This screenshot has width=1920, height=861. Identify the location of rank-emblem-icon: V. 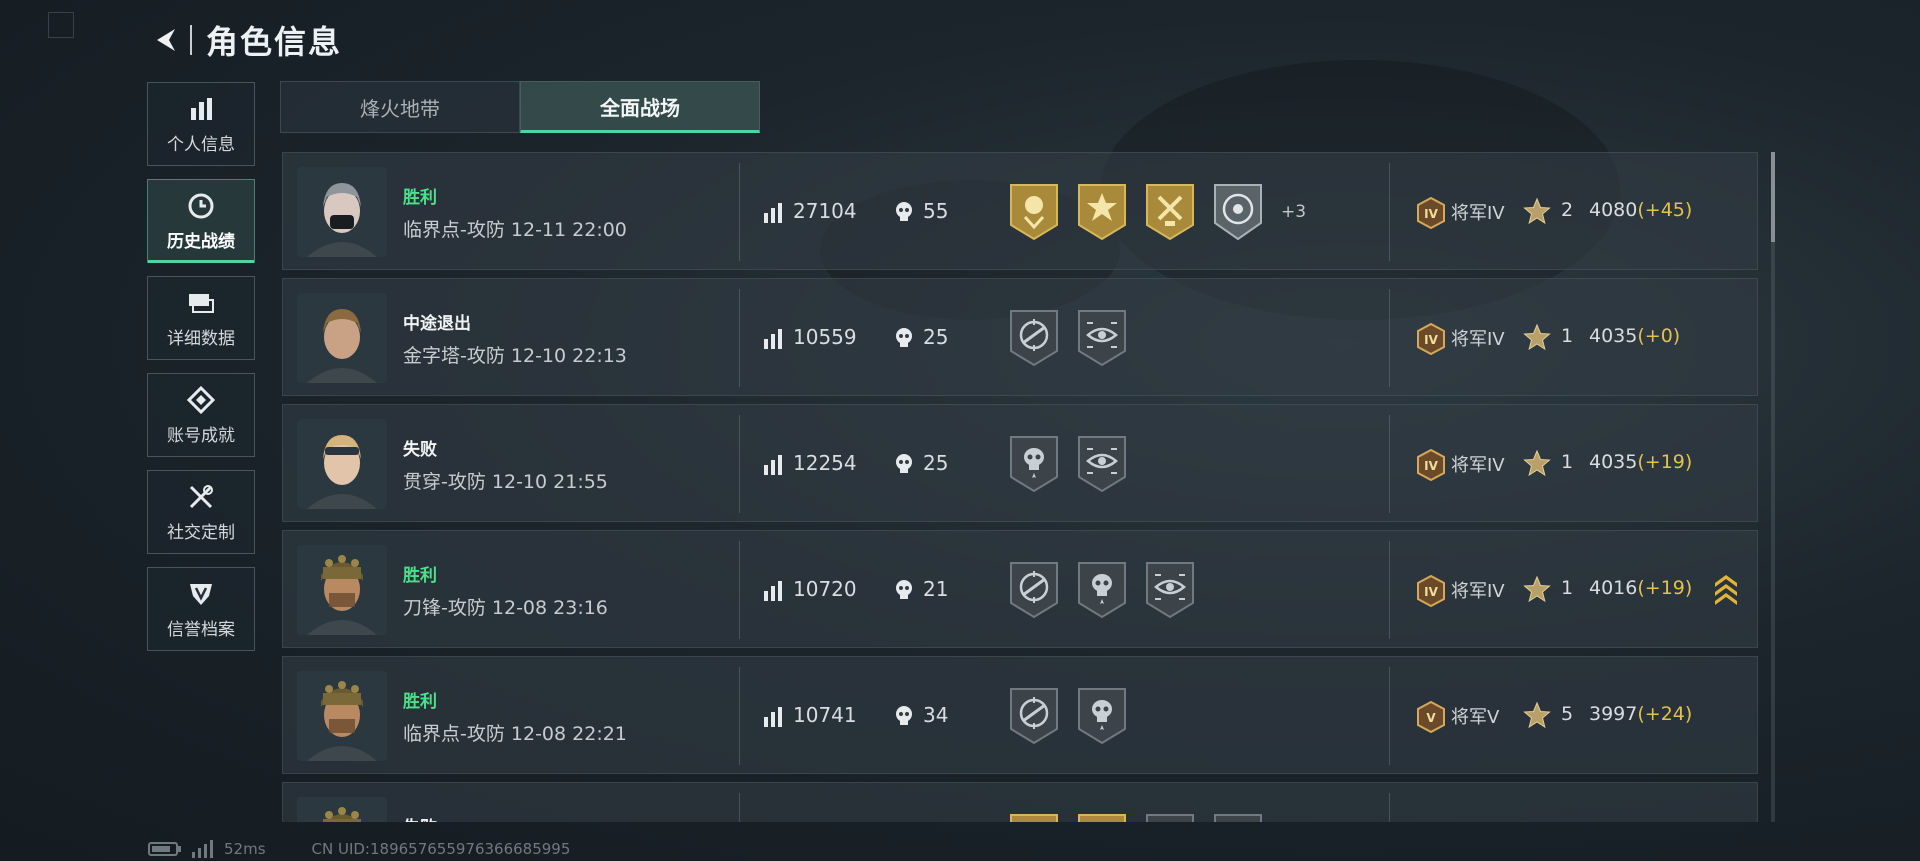
(1431, 718).